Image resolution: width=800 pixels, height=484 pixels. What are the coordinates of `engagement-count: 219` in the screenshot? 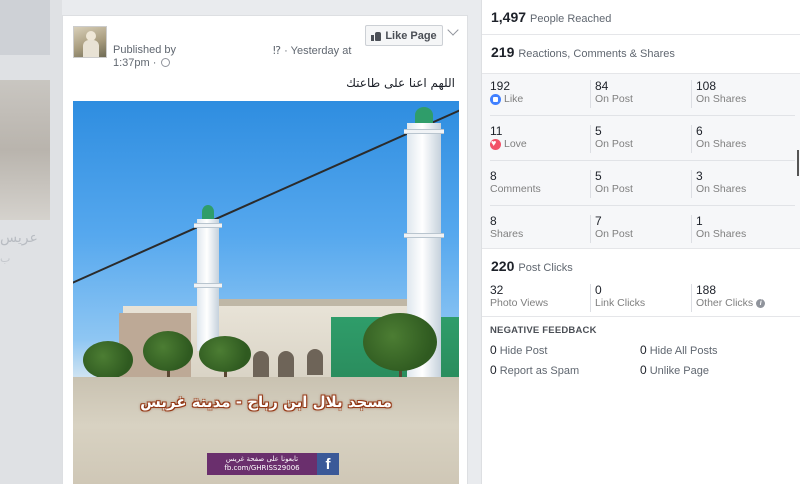 It's located at (503, 52).